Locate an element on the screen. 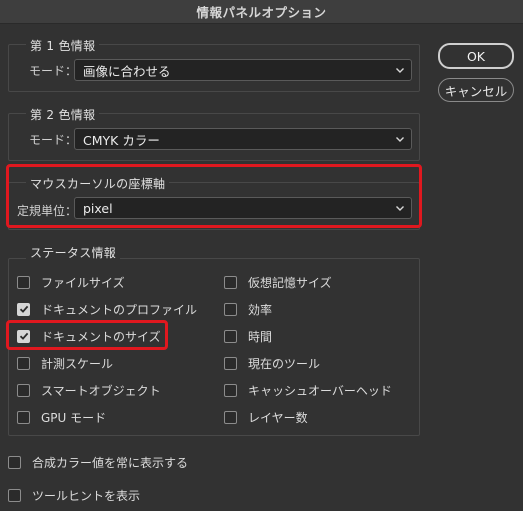 This screenshot has height=511, width=523. file-size-label: ファイルサイズ is located at coordinates (83, 282).